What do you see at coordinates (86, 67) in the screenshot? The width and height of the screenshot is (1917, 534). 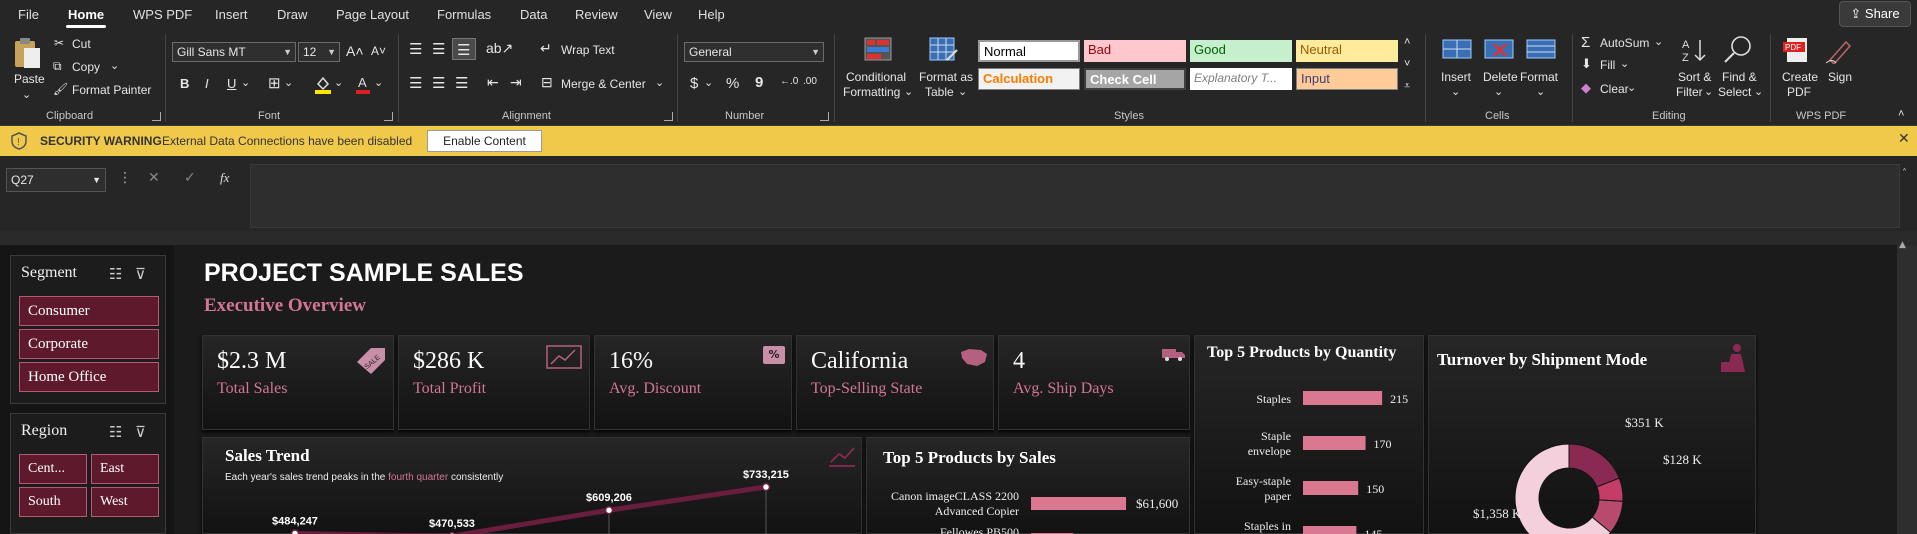 I see `copy-button: Copy` at bounding box center [86, 67].